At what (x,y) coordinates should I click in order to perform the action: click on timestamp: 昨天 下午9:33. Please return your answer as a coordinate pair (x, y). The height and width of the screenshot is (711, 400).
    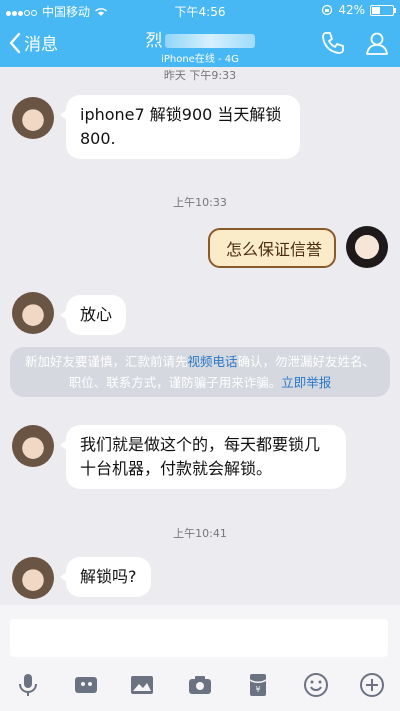
    Looking at the image, I should click on (200, 75).